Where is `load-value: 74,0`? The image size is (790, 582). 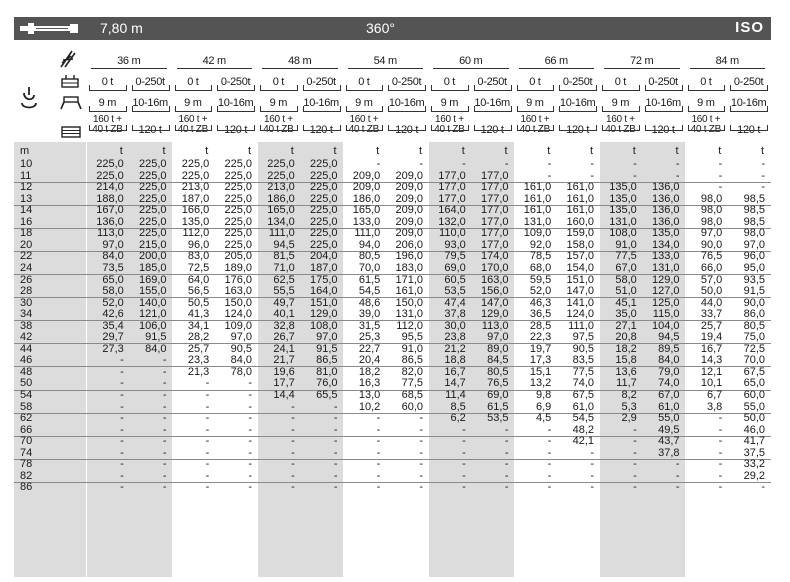
load-value: 74,0 is located at coordinates (669, 383).